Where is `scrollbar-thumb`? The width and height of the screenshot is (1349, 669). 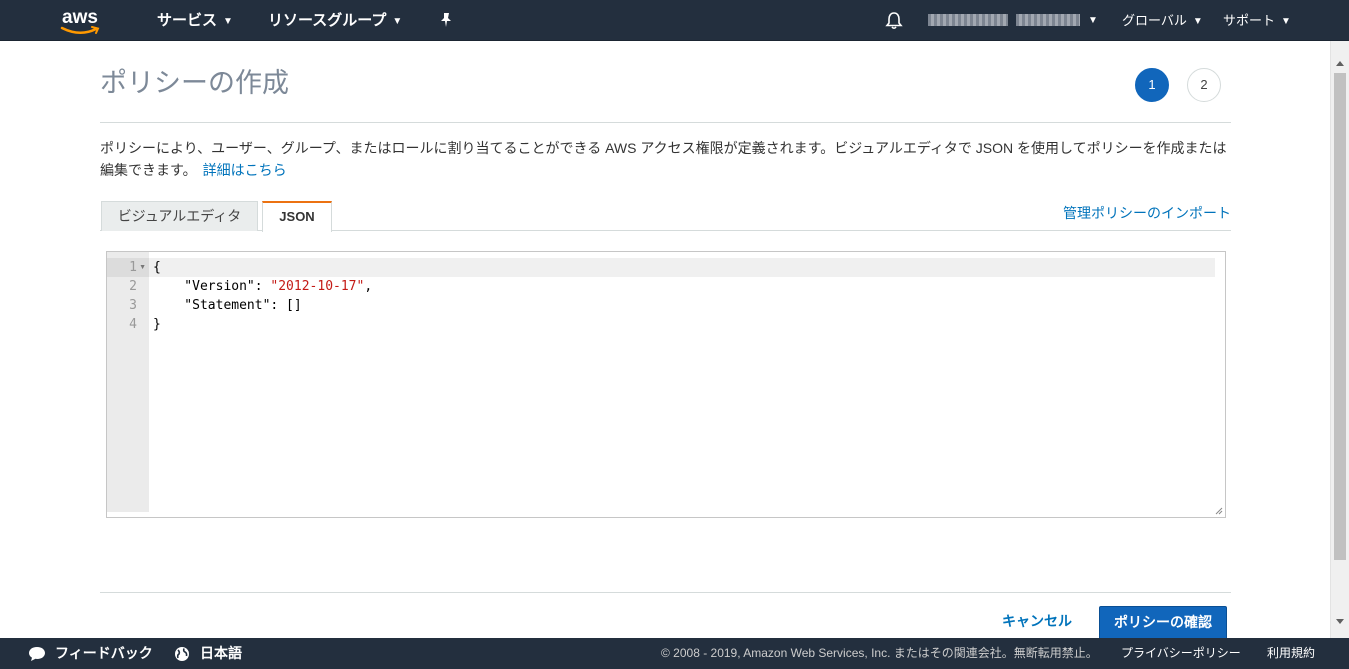
scrollbar-thumb is located at coordinates (1340, 316).